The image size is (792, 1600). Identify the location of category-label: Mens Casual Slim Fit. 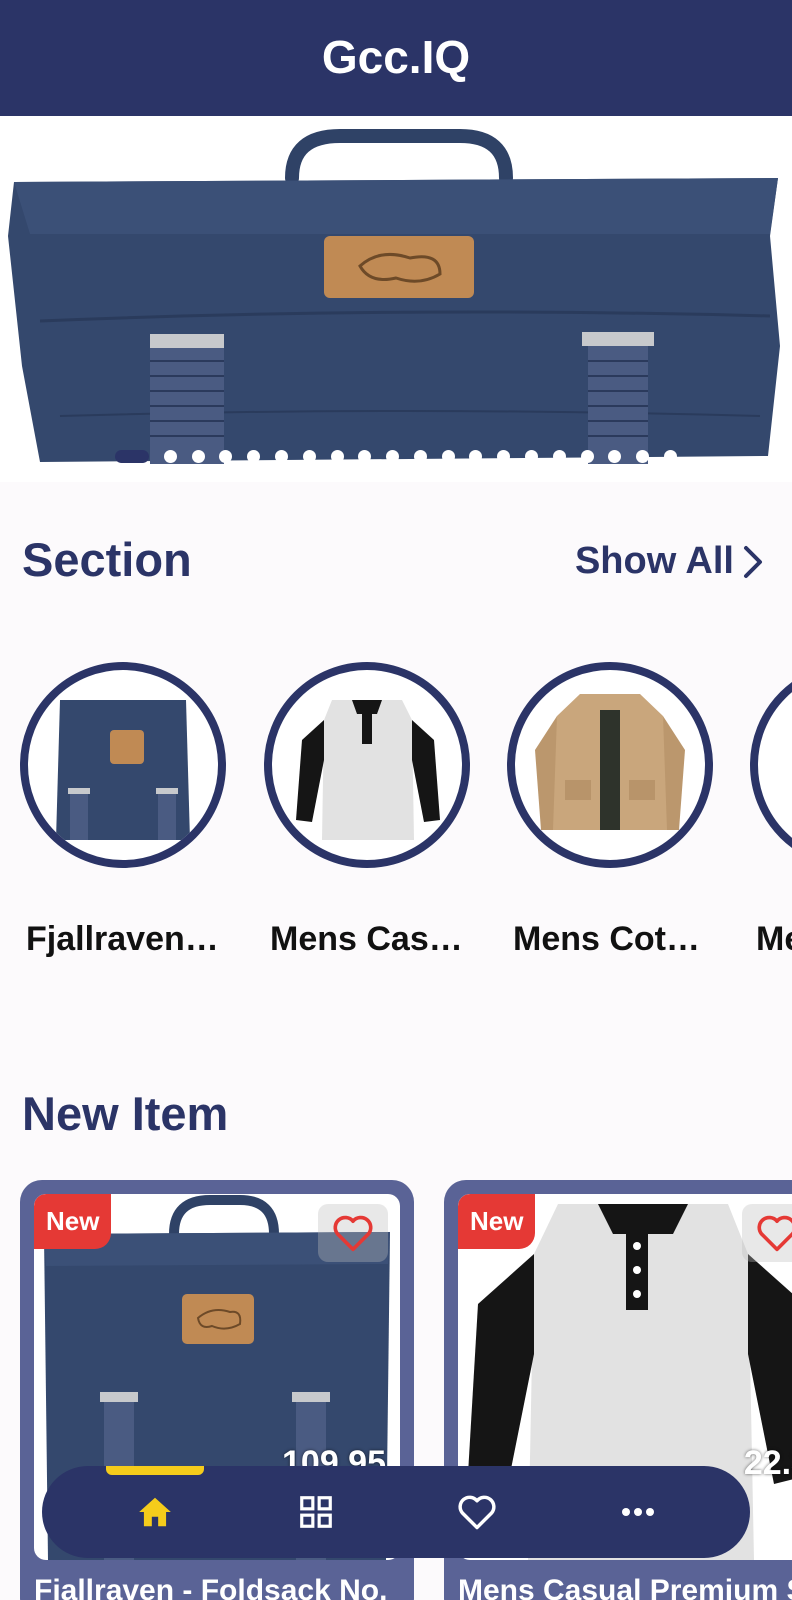
(774, 939).